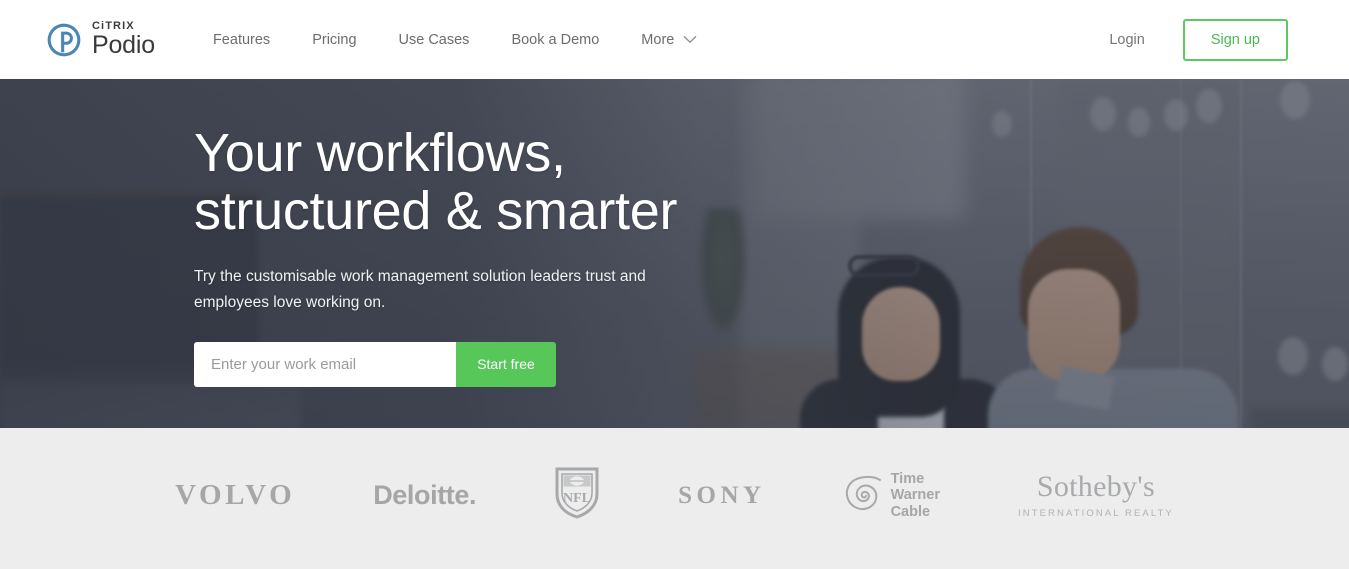  I want to click on logo-deloitte: Deloitte., so click(425, 495).